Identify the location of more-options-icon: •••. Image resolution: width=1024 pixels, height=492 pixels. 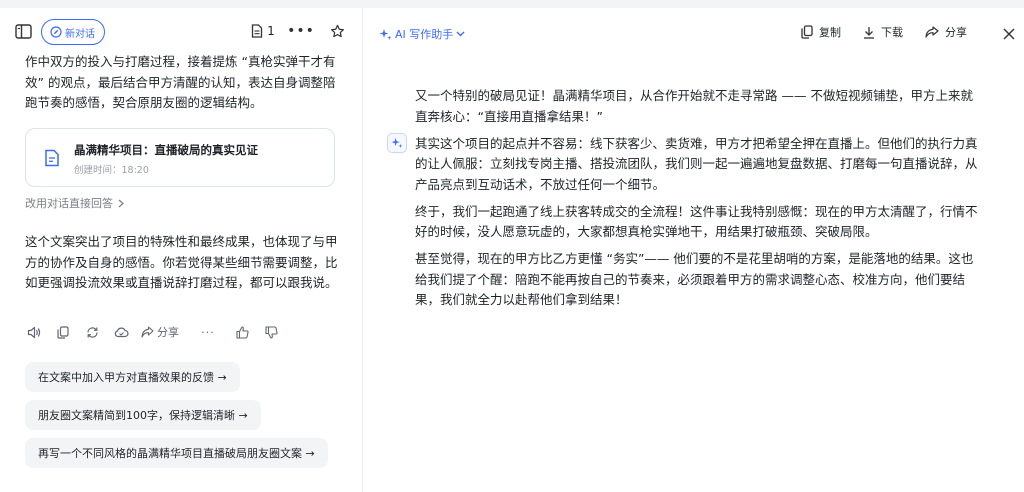
(300, 31).